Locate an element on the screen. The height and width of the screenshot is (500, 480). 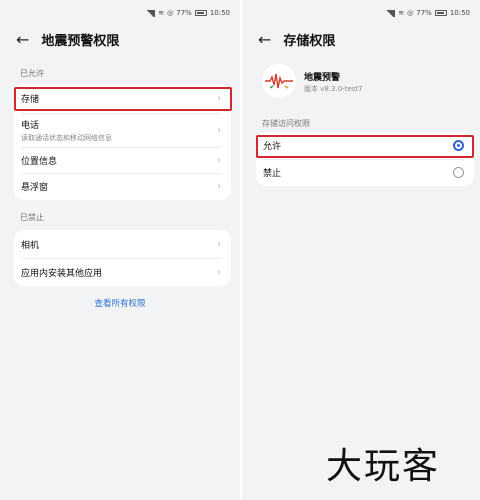
radio-selected-icon is located at coordinates (458, 145).